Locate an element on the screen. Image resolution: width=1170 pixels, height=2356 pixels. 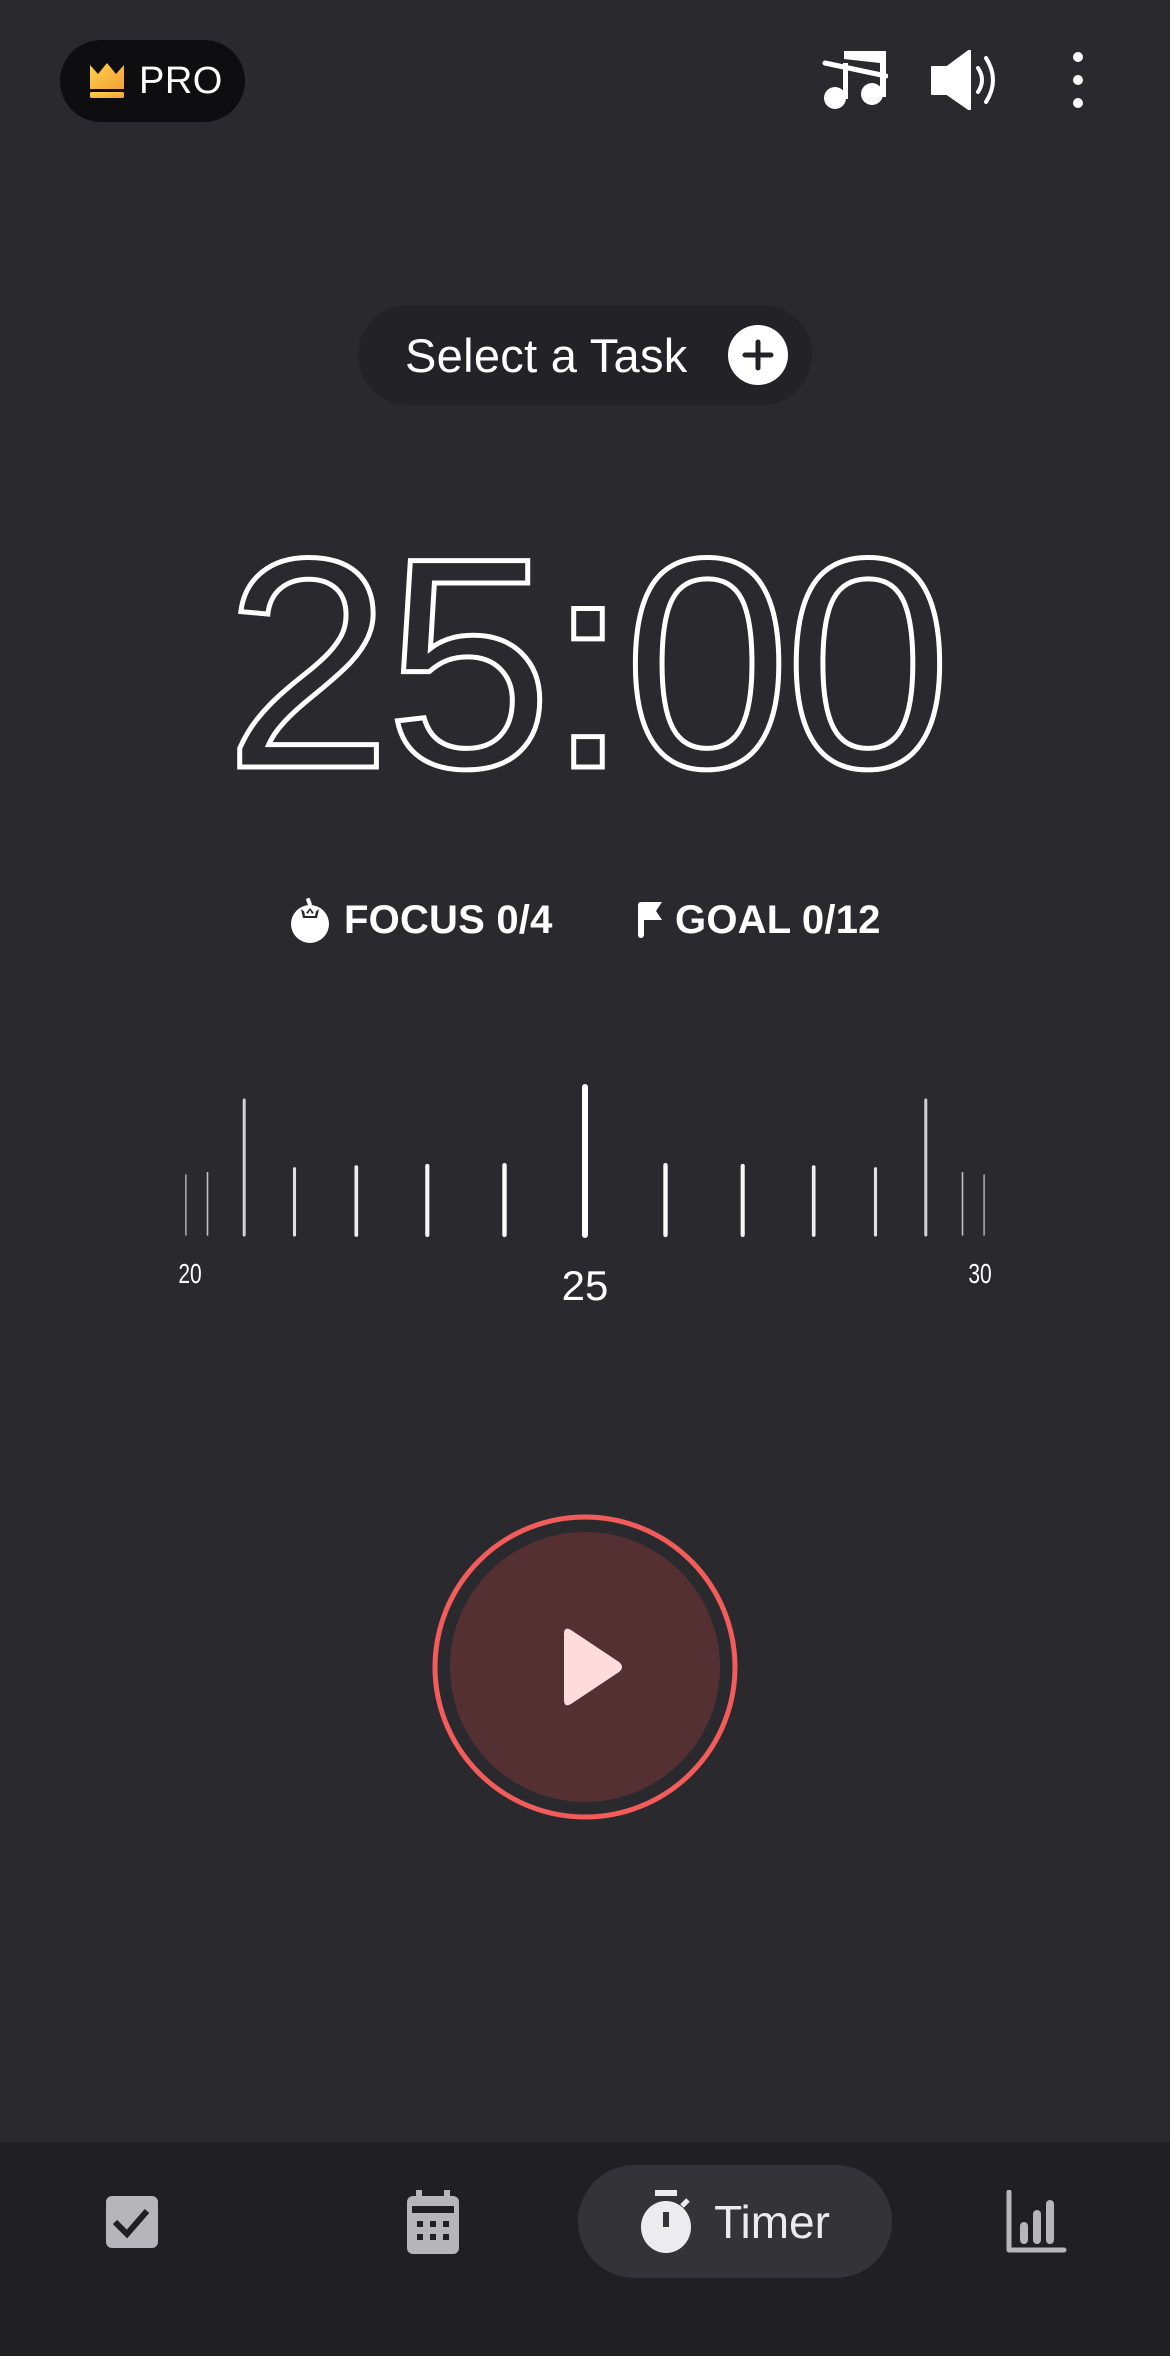
sound-button is located at coordinates (965, 80).